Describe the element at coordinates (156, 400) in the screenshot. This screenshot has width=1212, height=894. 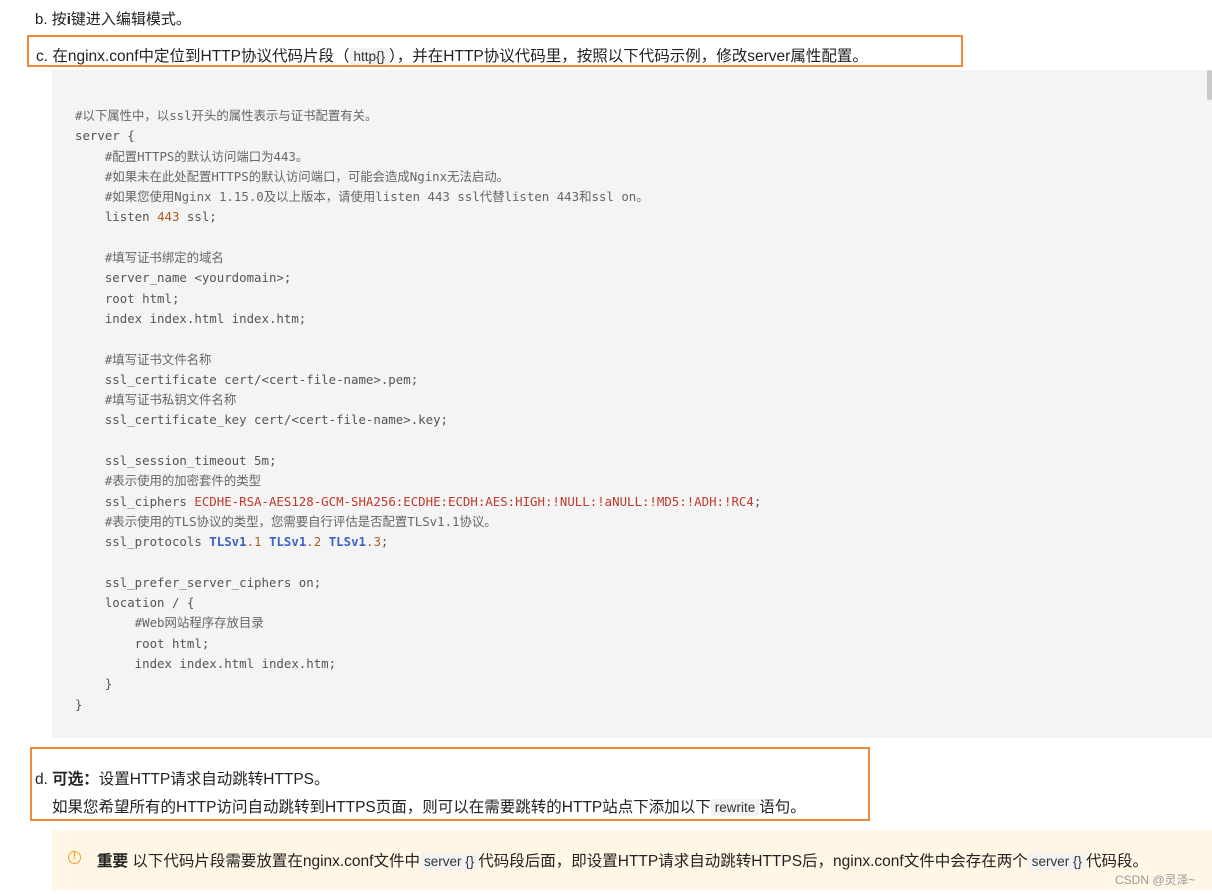
I see `code-line: #填写证书私钥文件名称` at that location.